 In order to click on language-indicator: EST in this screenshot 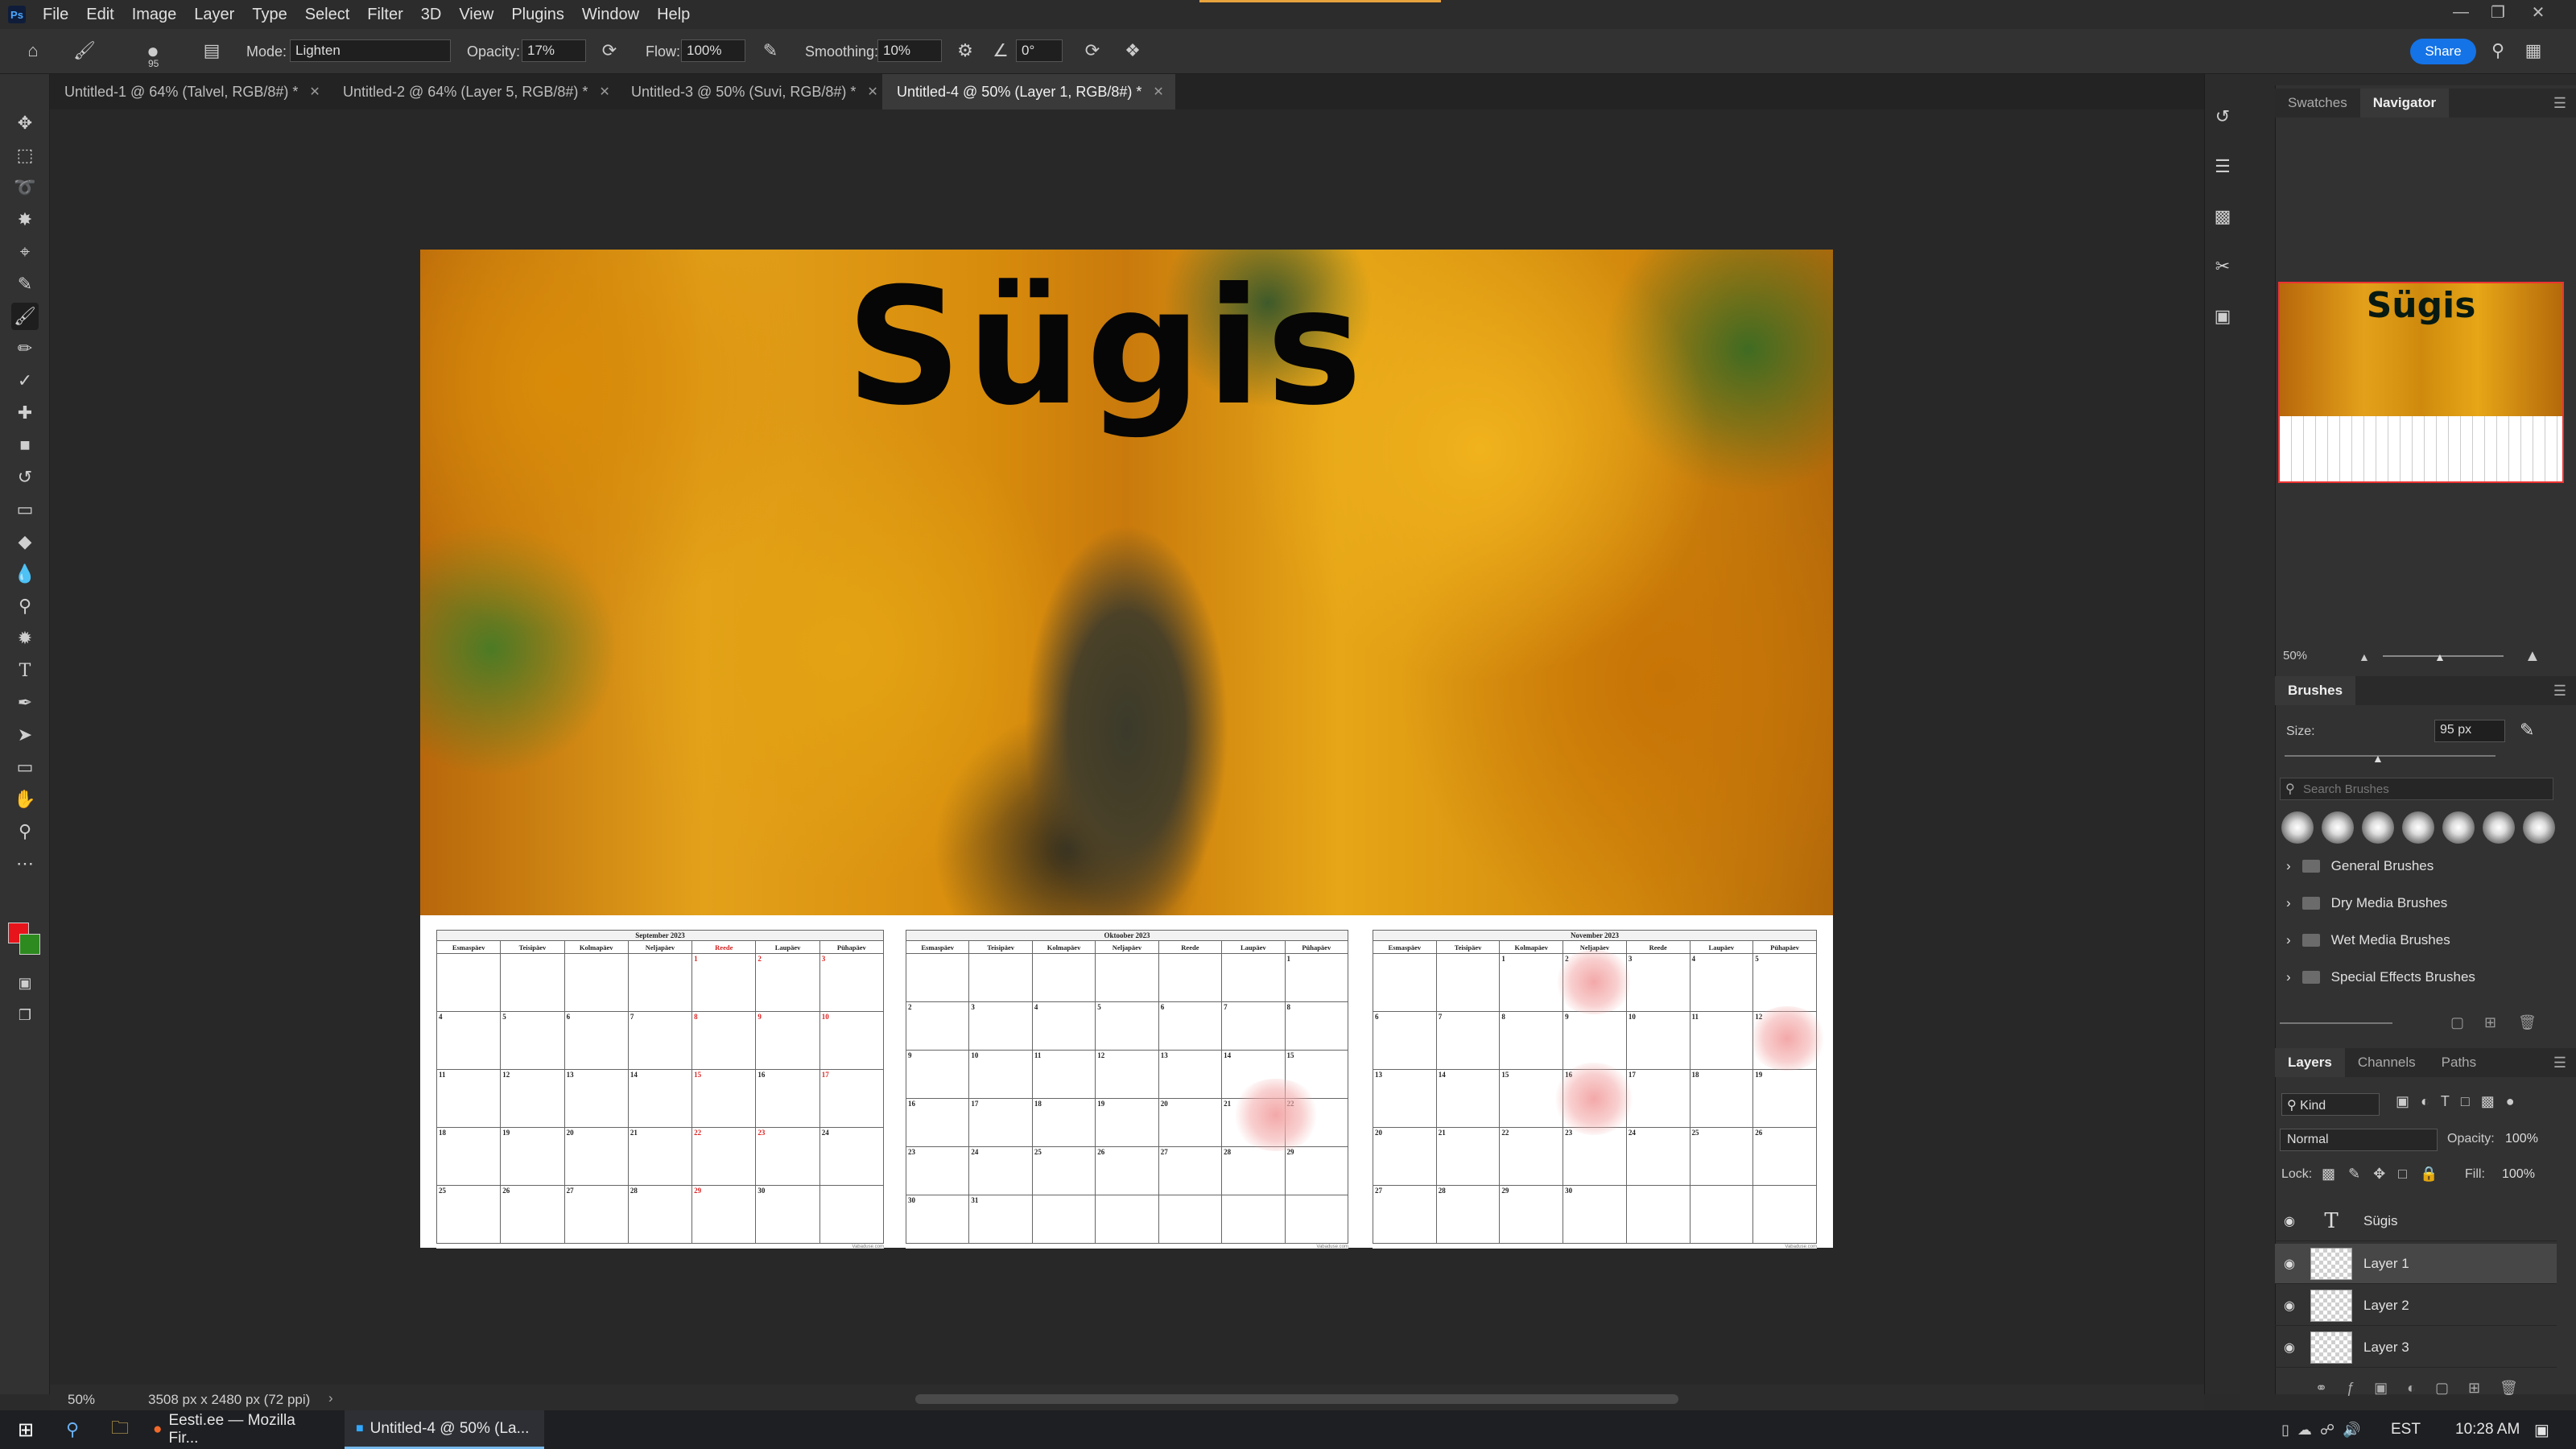, I will do `click(2406, 1429)`.